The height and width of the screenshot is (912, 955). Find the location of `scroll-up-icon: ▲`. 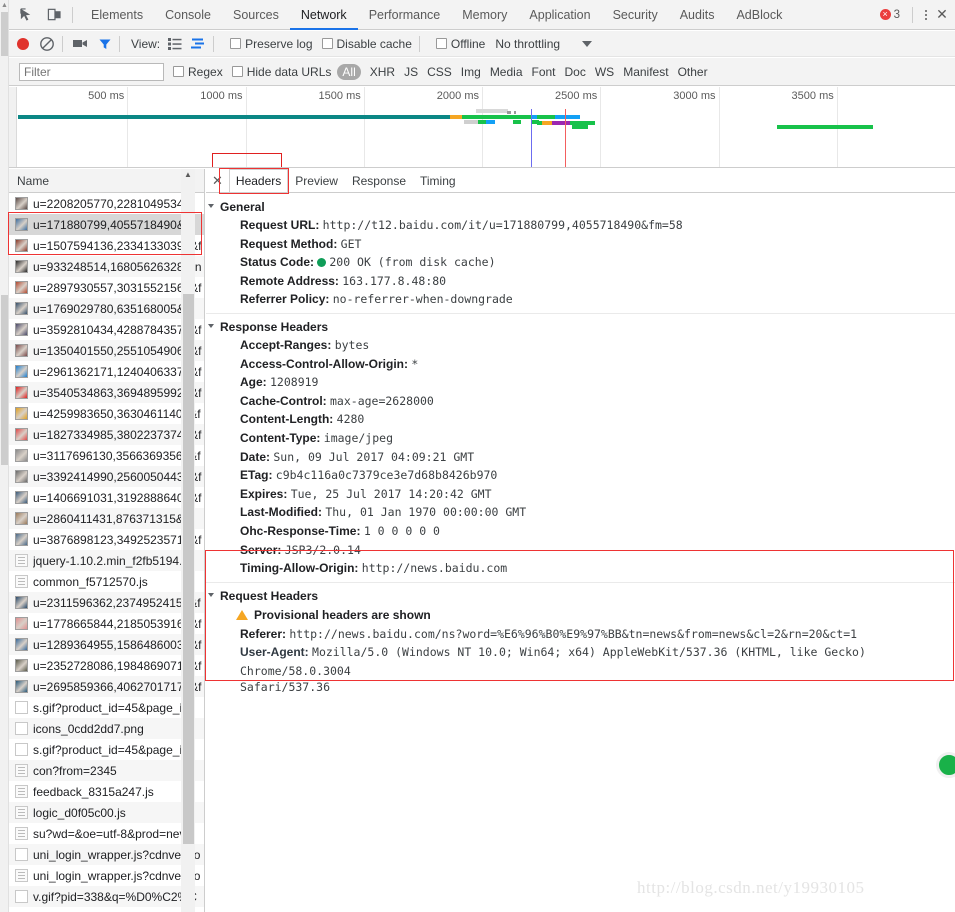

scroll-up-icon: ▲ is located at coordinates (188, 175).